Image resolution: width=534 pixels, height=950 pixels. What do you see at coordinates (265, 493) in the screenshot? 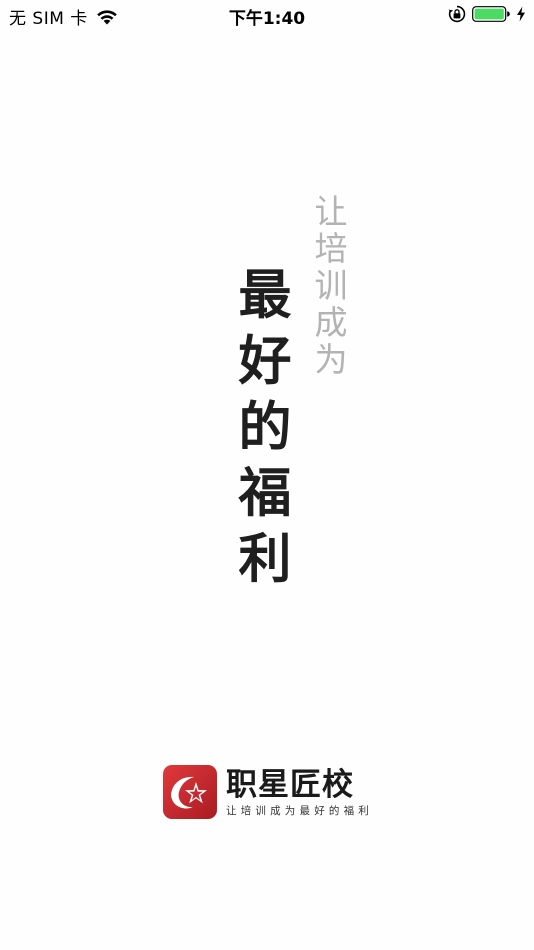
I see `slogan-primary-char: 福` at bounding box center [265, 493].